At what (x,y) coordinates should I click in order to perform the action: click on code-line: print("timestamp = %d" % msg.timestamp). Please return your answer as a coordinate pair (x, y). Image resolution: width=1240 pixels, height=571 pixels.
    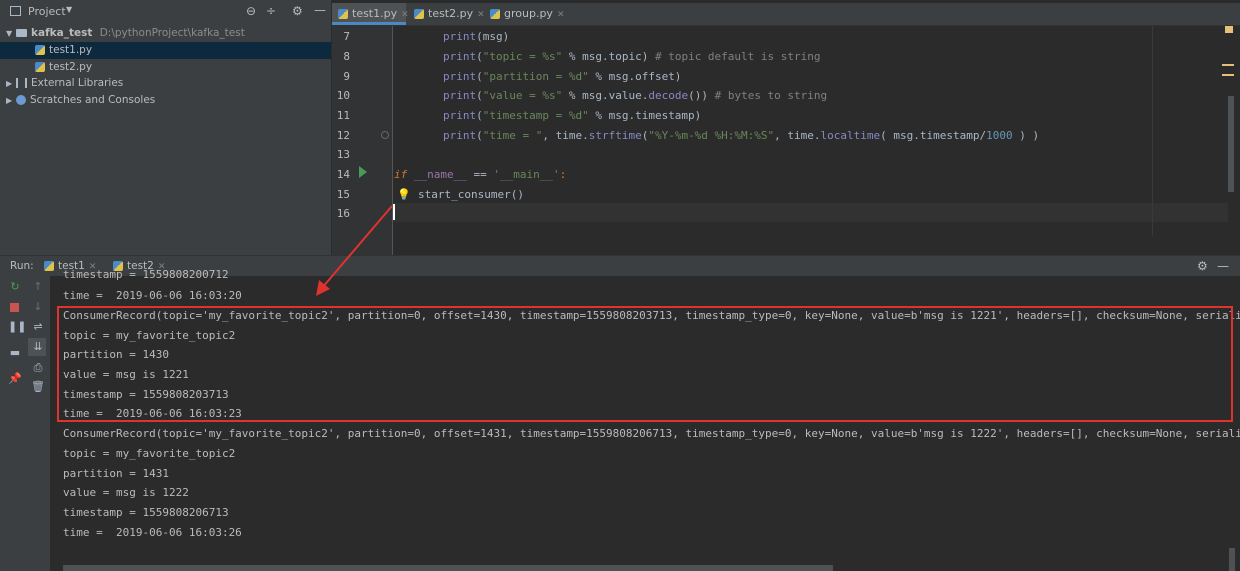
    Looking at the image, I should click on (572, 115).